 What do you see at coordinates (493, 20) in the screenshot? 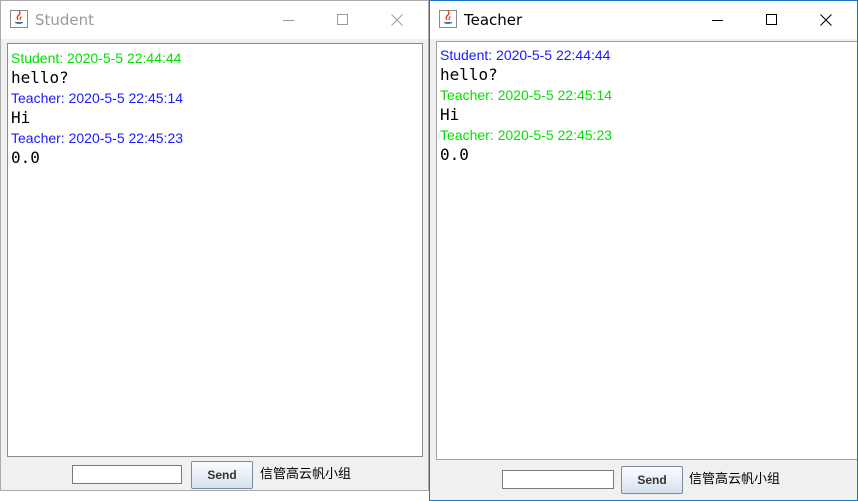
I see `window-title: Teacher` at bounding box center [493, 20].